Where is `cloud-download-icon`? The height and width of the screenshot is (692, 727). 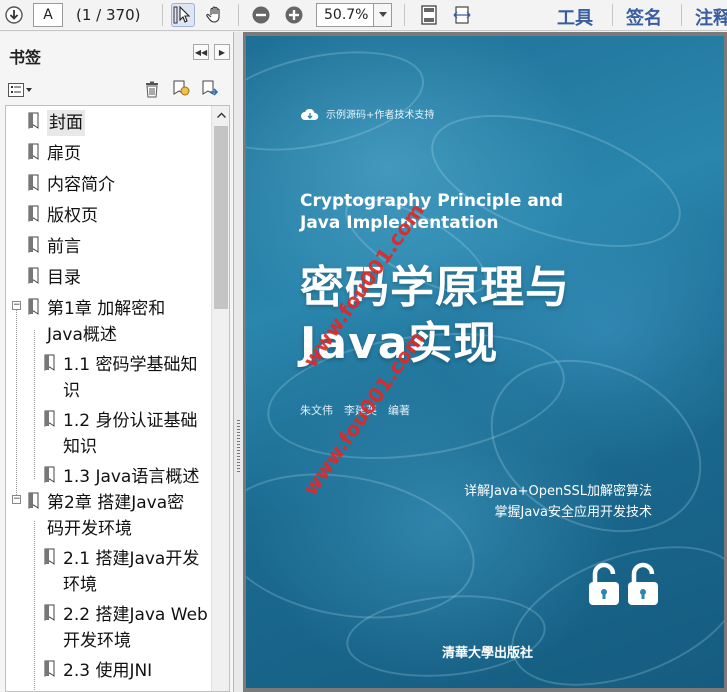
cloud-download-icon is located at coordinates (310, 114).